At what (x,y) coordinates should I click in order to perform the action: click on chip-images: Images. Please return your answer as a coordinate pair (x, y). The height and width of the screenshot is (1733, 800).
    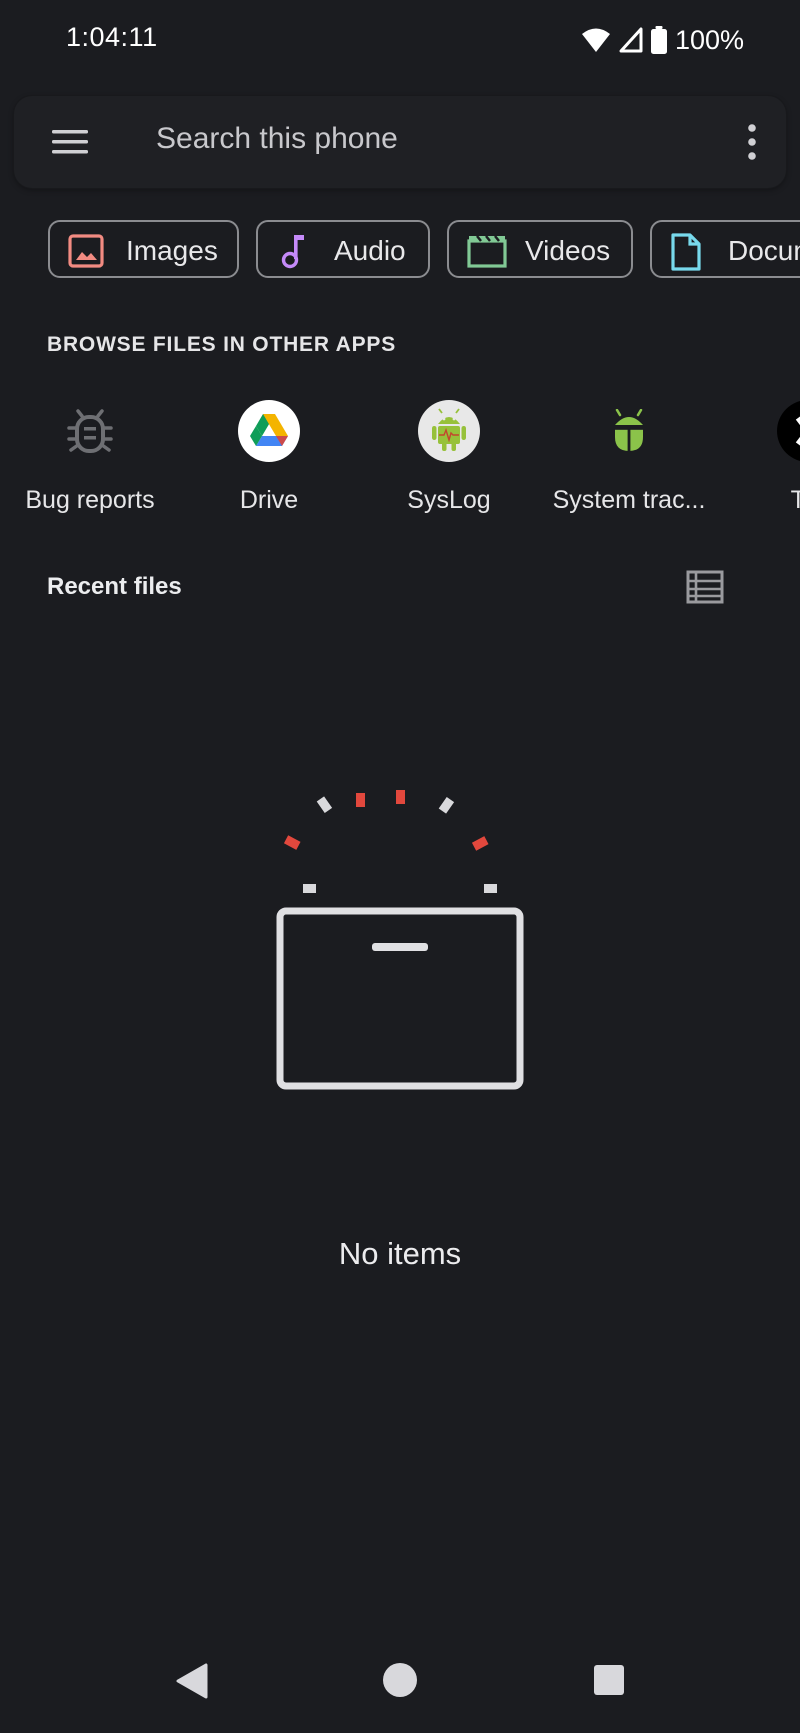
    Looking at the image, I should click on (143, 249).